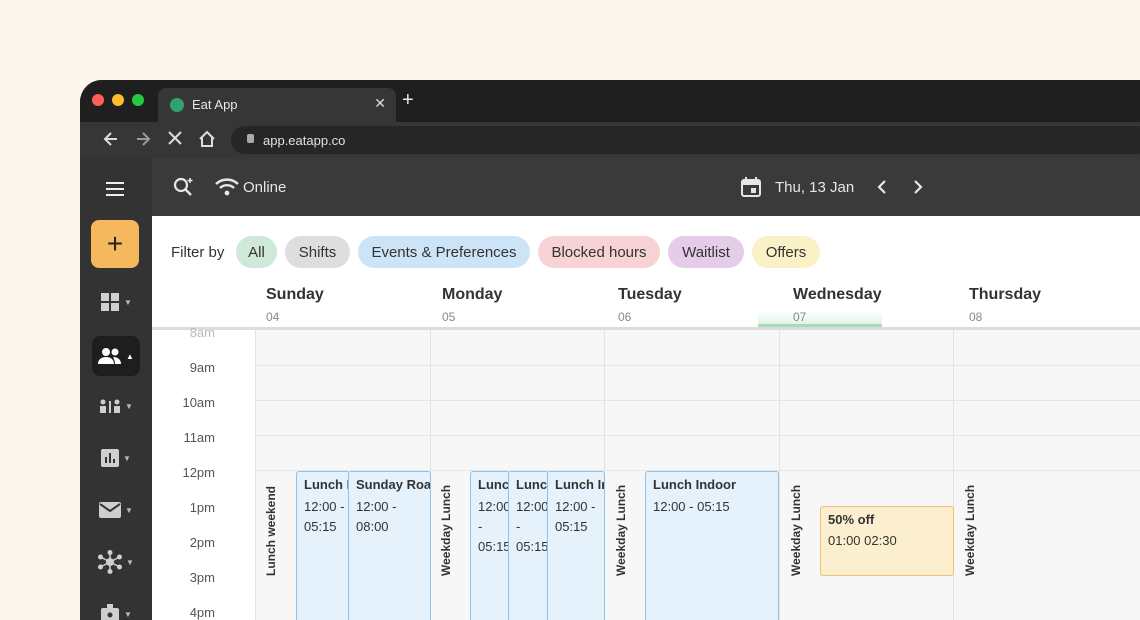 The image size is (1140, 620). I want to click on back-arrow-icon, so click(111, 139).